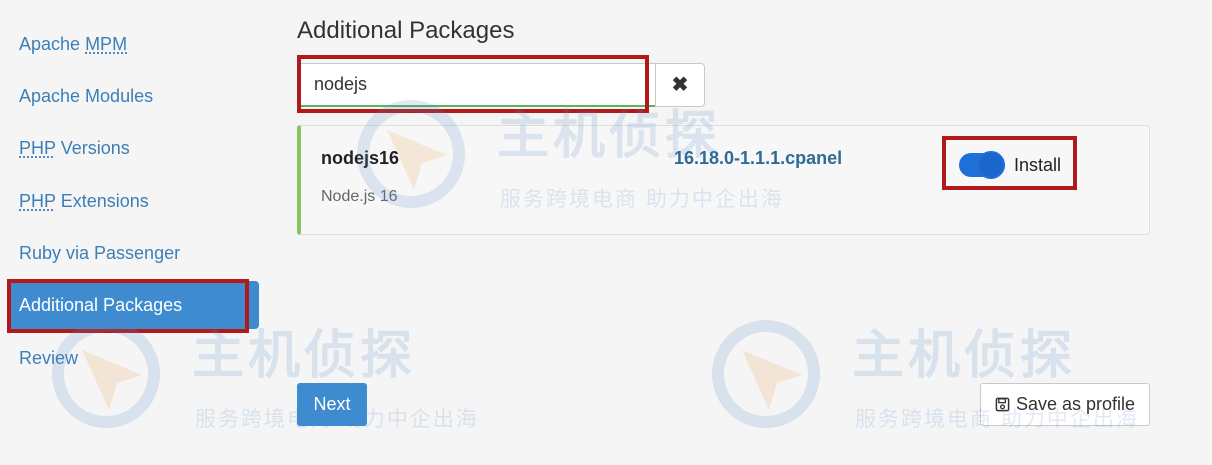 The image size is (1212, 465). I want to click on close-icon: ✖, so click(680, 85).